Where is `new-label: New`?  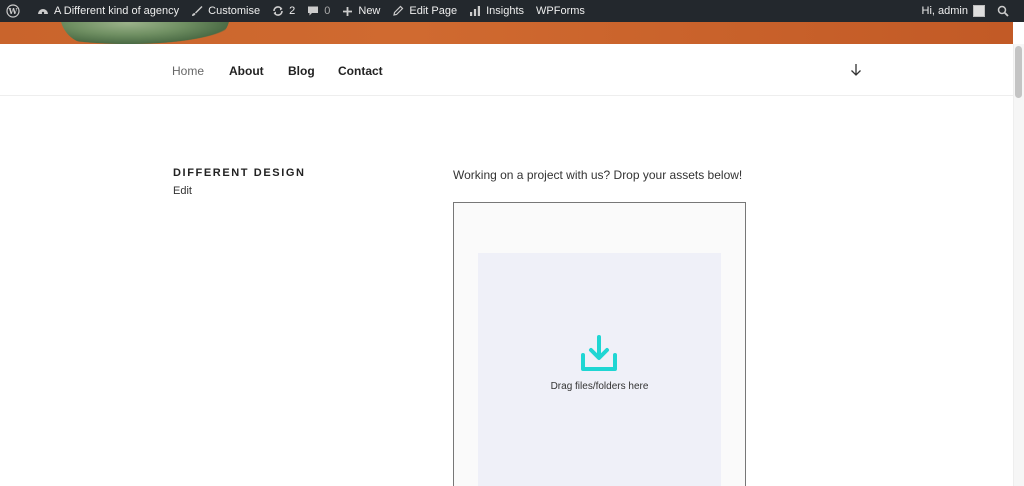
new-label: New is located at coordinates (369, 11).